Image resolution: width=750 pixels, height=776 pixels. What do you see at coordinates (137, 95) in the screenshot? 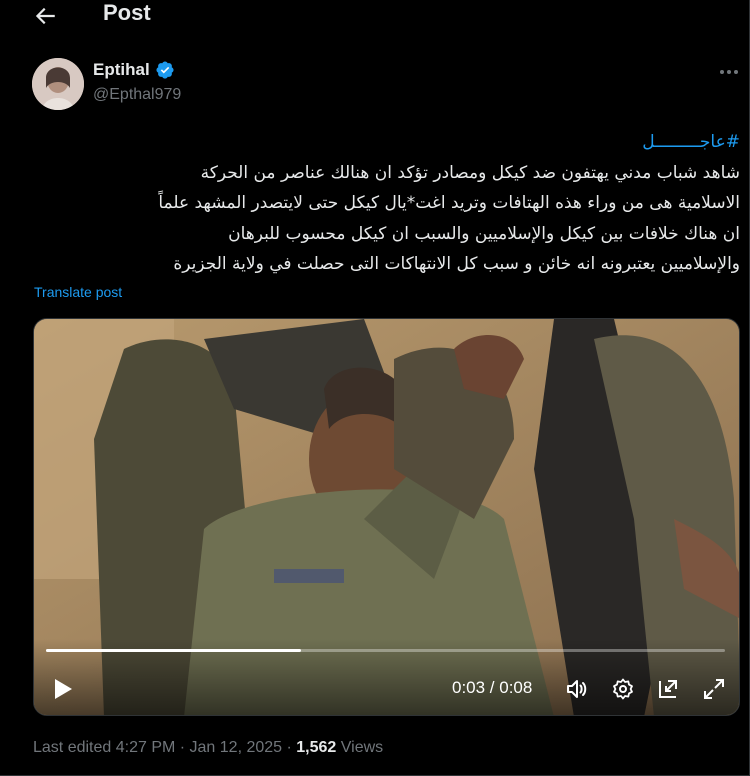
I see `author-handle: @Epthal979` at bounding box center [137, 95].